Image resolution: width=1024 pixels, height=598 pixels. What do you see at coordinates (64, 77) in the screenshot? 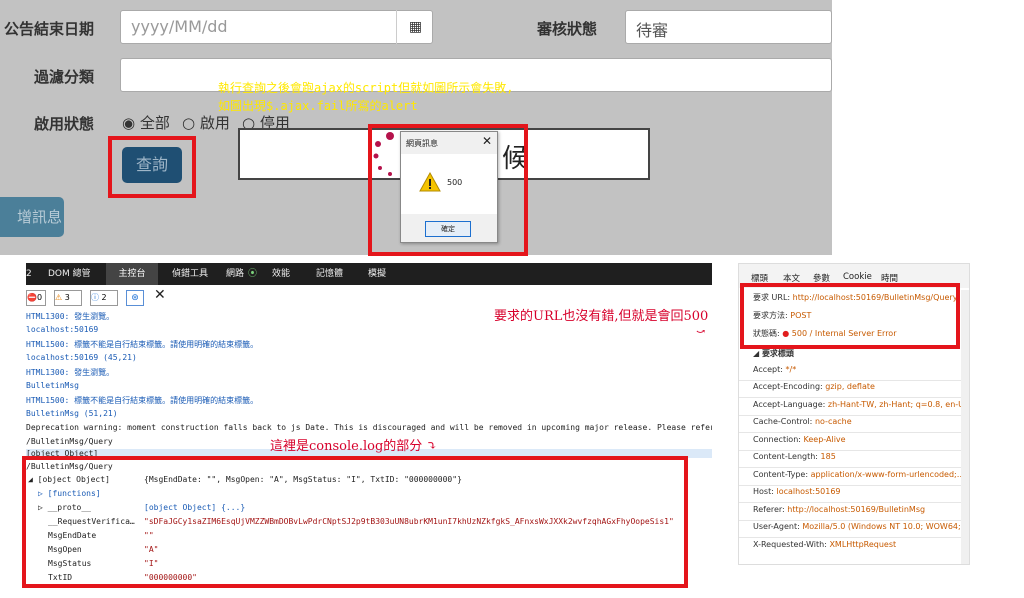
I see `filter-category-label: 過濾分類` at bounding box center [64, 77].